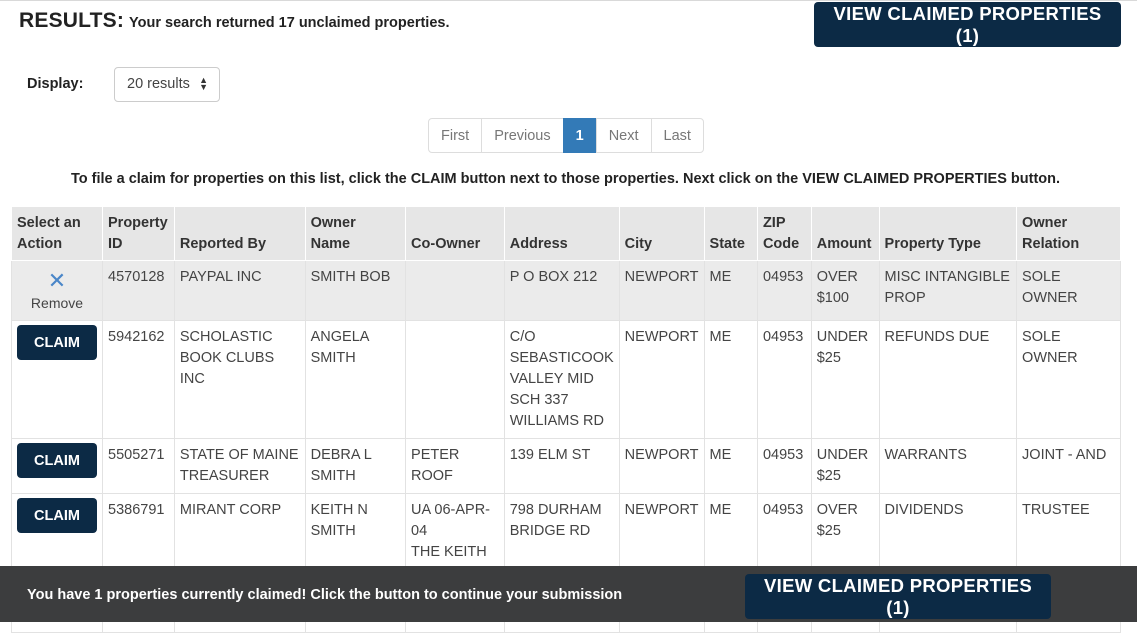 The image size is (1137, 633). Describe the element at coordinates (138, 466) in the screenshot. I see `cell-property-id: 5505271` at that location.